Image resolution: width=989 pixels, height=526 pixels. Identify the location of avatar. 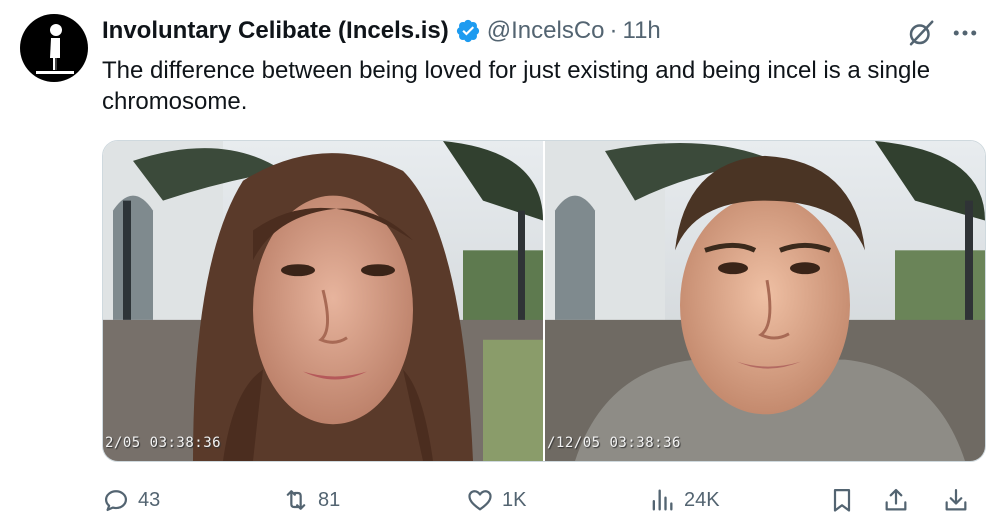
(54, 48).